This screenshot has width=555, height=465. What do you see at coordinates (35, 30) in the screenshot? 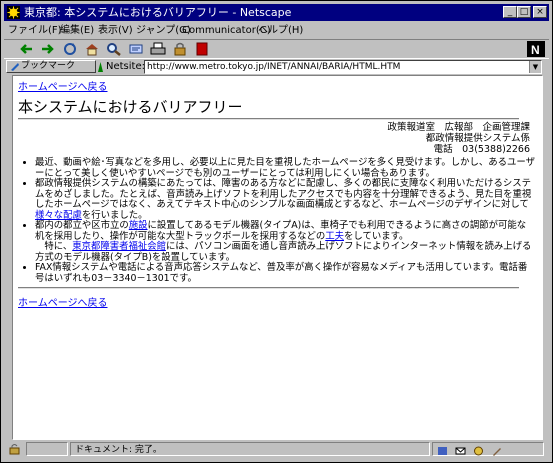
I see `menu-file: ファイル(F)` at bounding box center [35, 30].